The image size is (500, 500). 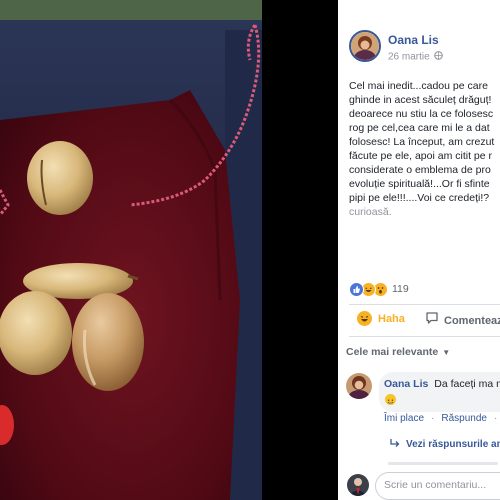 What do you see at coordinates (406, 384) in the screenshot?
I see `comment-author: Oana Lis` at bounding box center [406, 384].